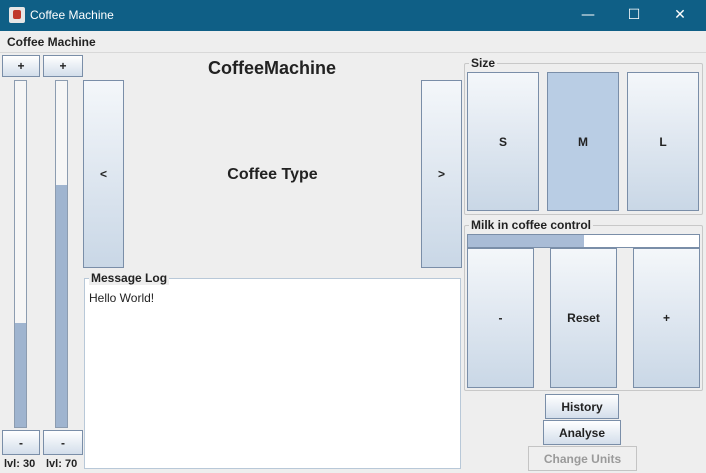 The width and height of the screenshot is (706, 473). What do you see at coordinates (680, 15) in the screenshot?
I see `close-icon: ✕` at bounding box center [680, 15].